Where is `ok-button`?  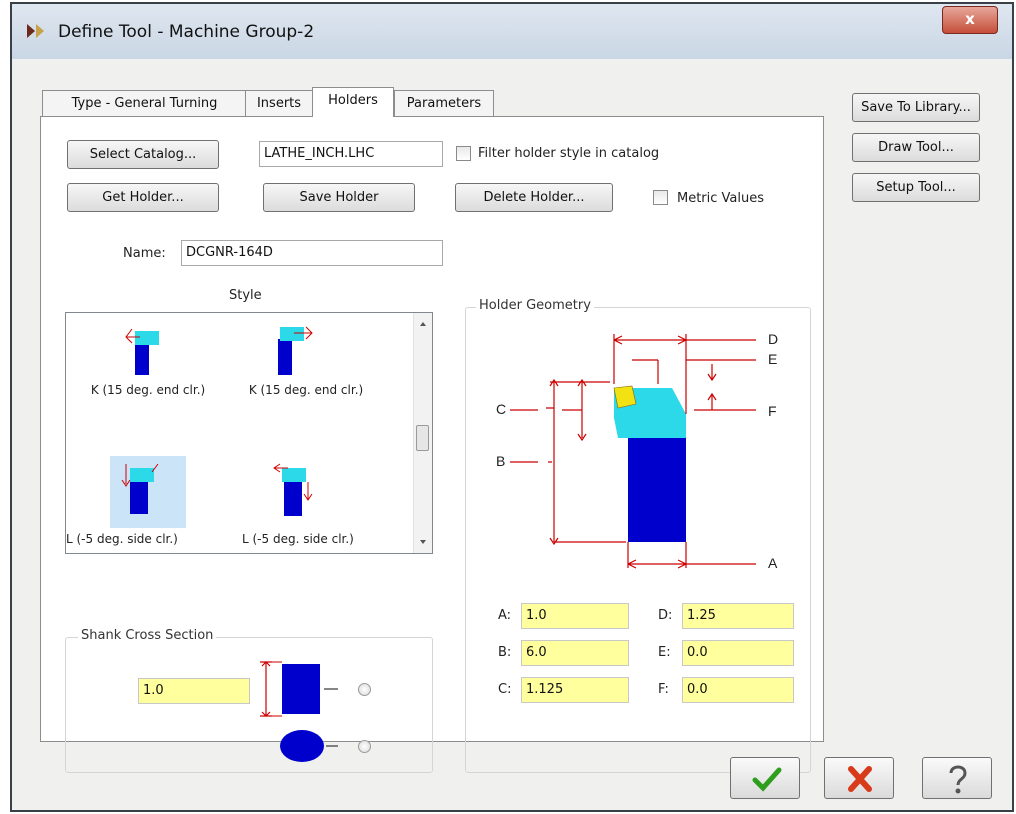
ok-button is located at coordinates (765, 778).